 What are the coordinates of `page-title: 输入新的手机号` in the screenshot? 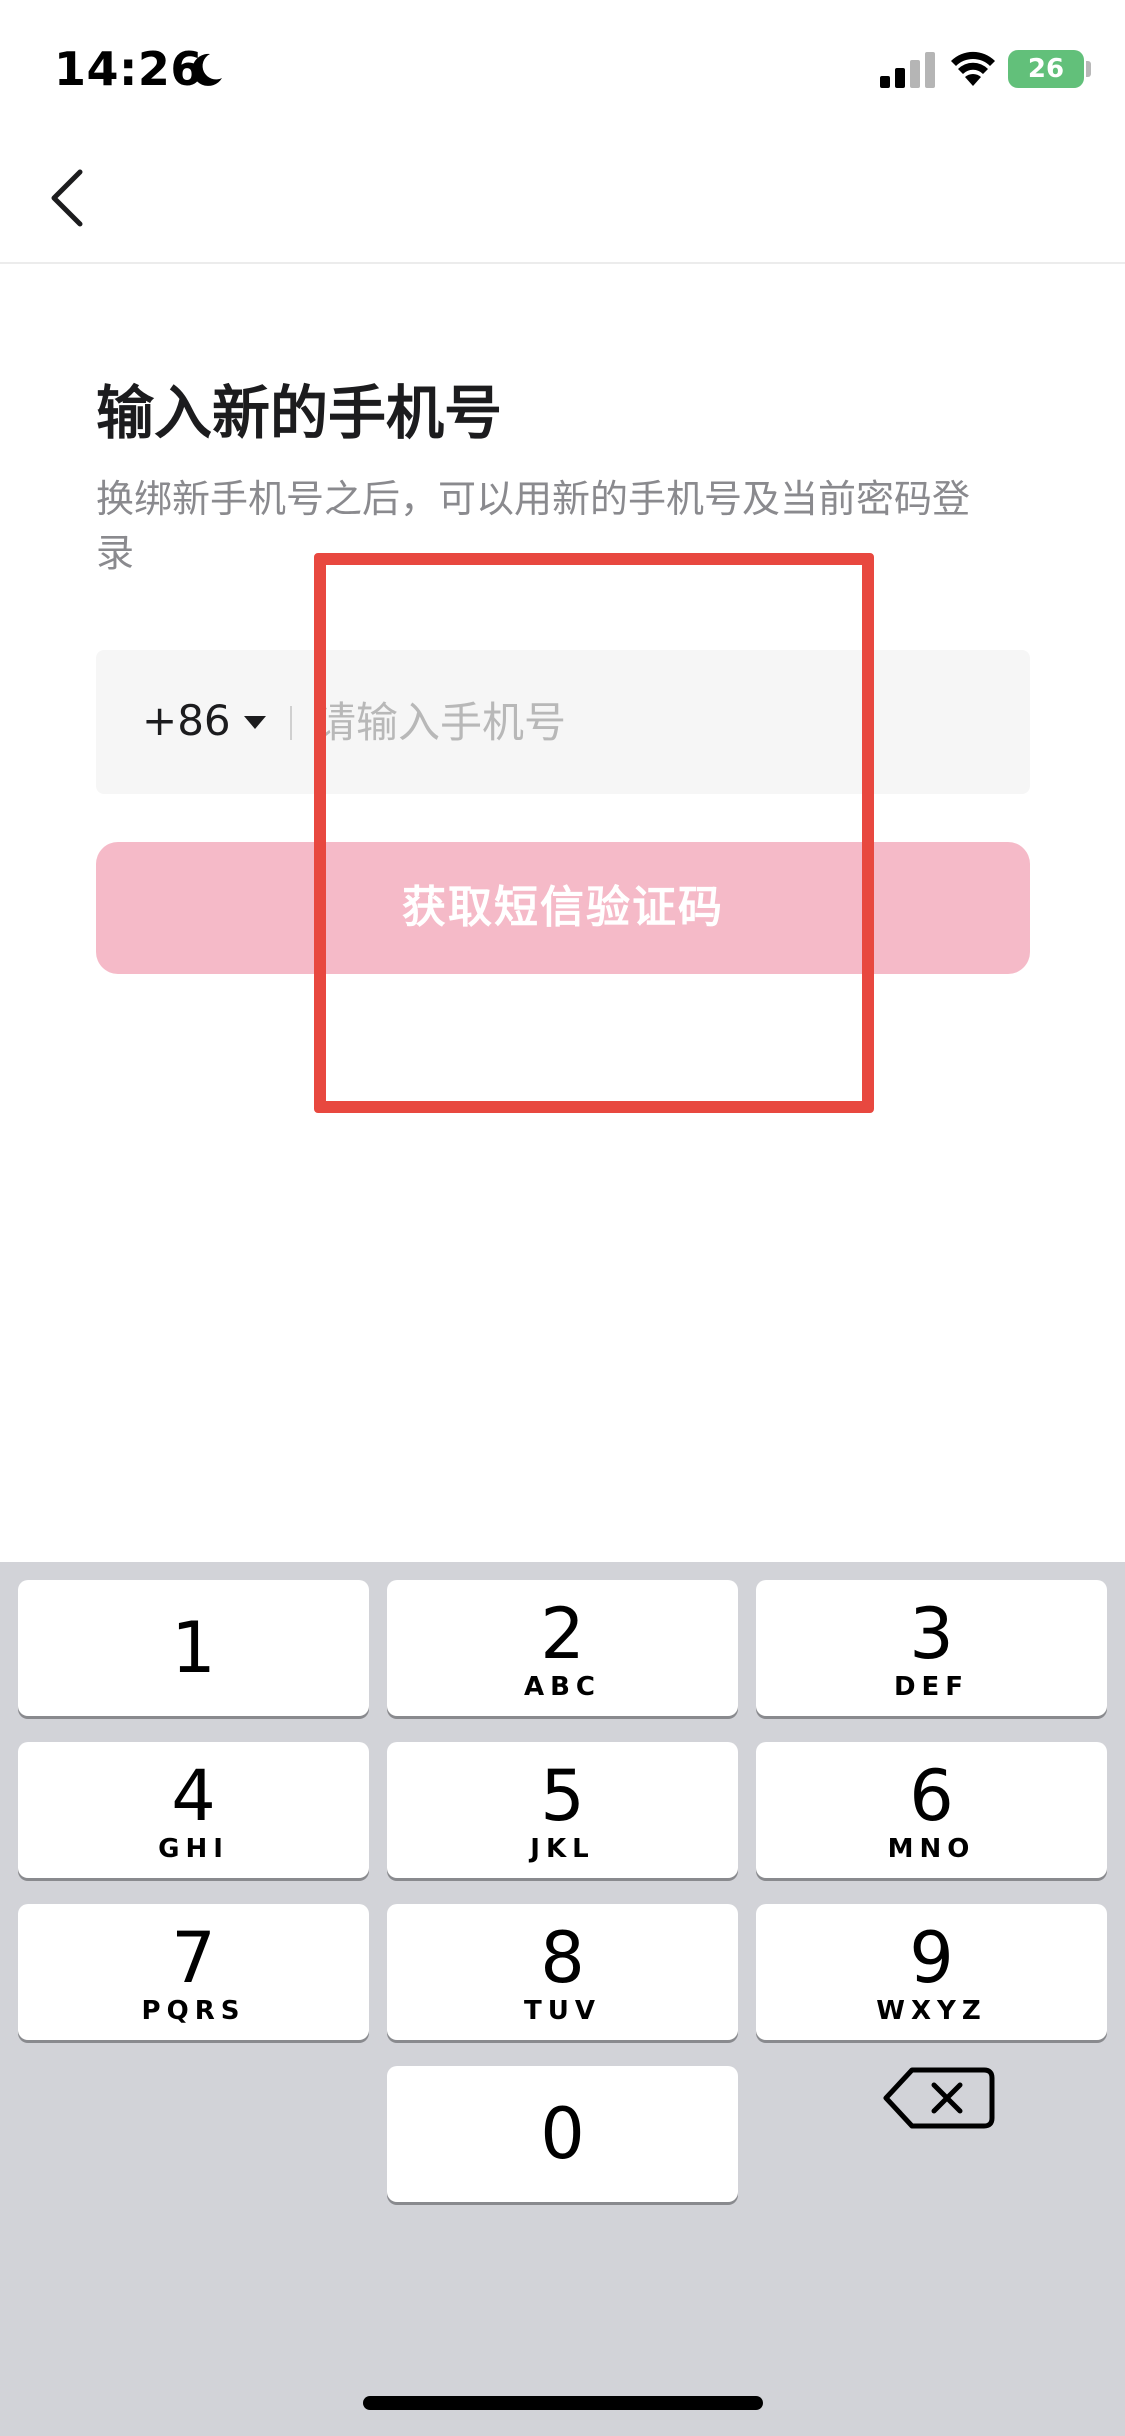 It's located at (299, 413).